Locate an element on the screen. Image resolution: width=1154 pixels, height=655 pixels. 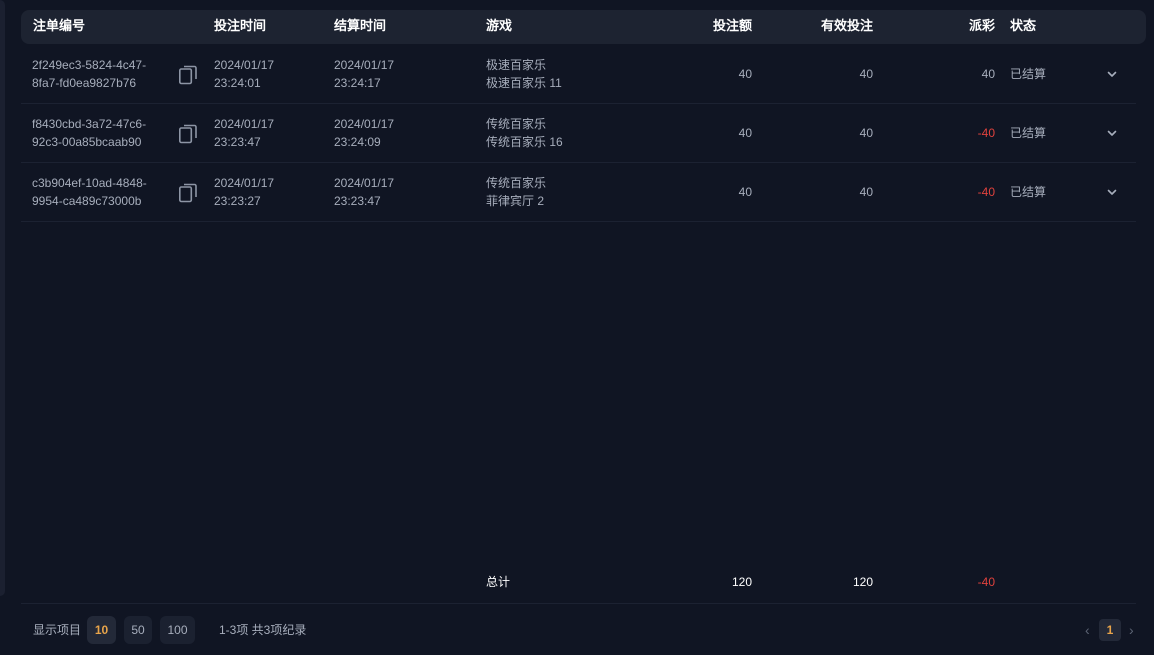
settle-time: 2024/01/17 23:23:47 is located at coordinates (364, 192).